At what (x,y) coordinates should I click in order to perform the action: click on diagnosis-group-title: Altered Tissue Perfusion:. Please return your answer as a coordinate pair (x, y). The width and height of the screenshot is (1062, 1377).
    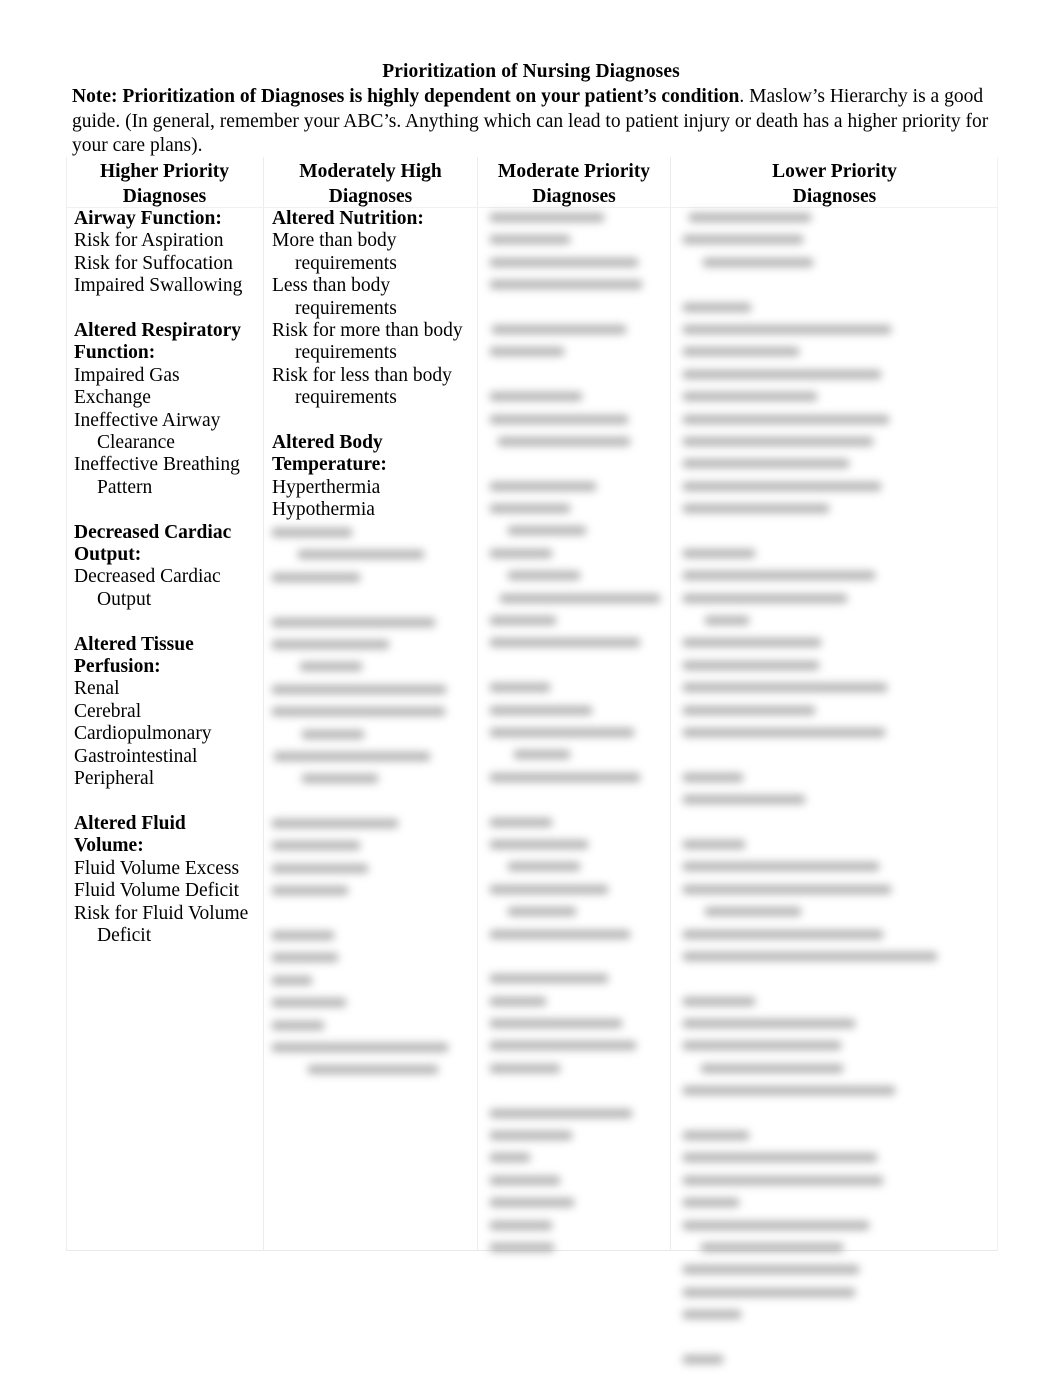
    Looking at the image, I should click on (134, 655).